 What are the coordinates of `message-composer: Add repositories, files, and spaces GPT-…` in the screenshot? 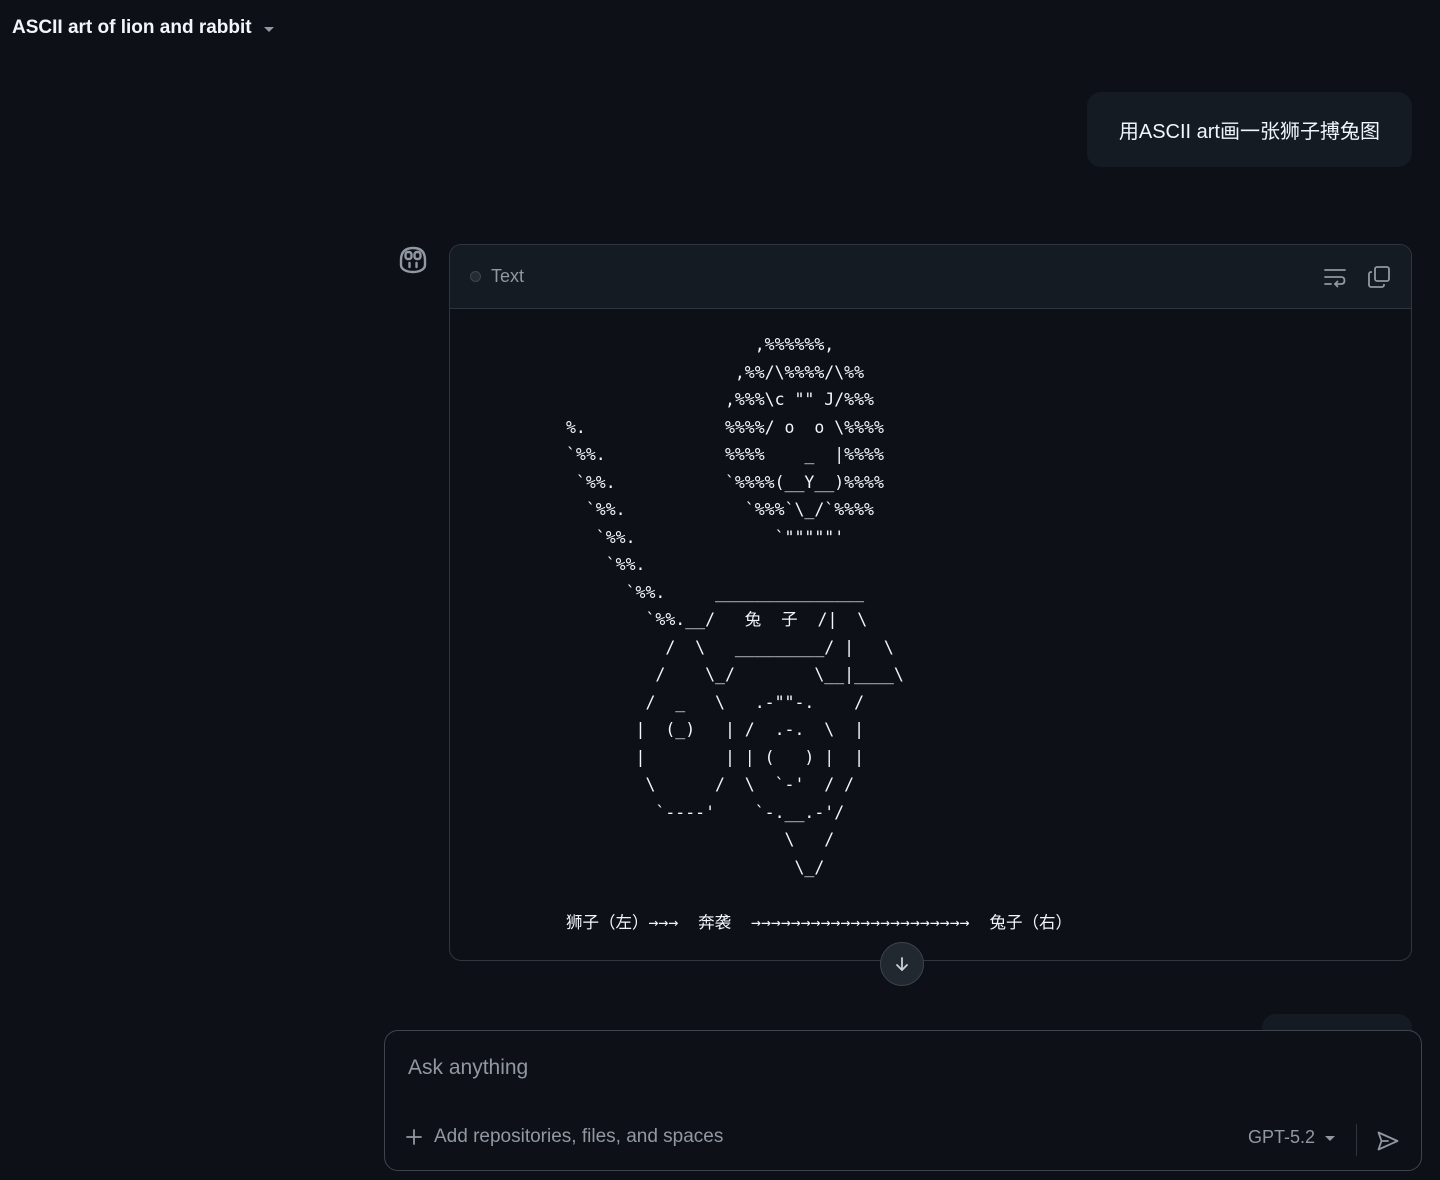 It's located at (903, 1100).